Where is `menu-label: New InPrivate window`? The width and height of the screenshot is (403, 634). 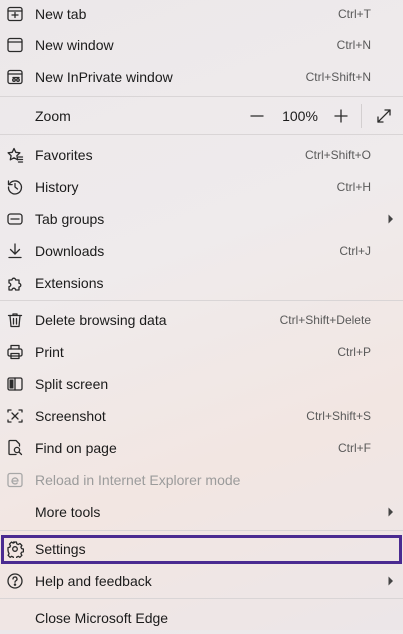 menu-label: New InPrivate window is located at coordinates (104, 77).